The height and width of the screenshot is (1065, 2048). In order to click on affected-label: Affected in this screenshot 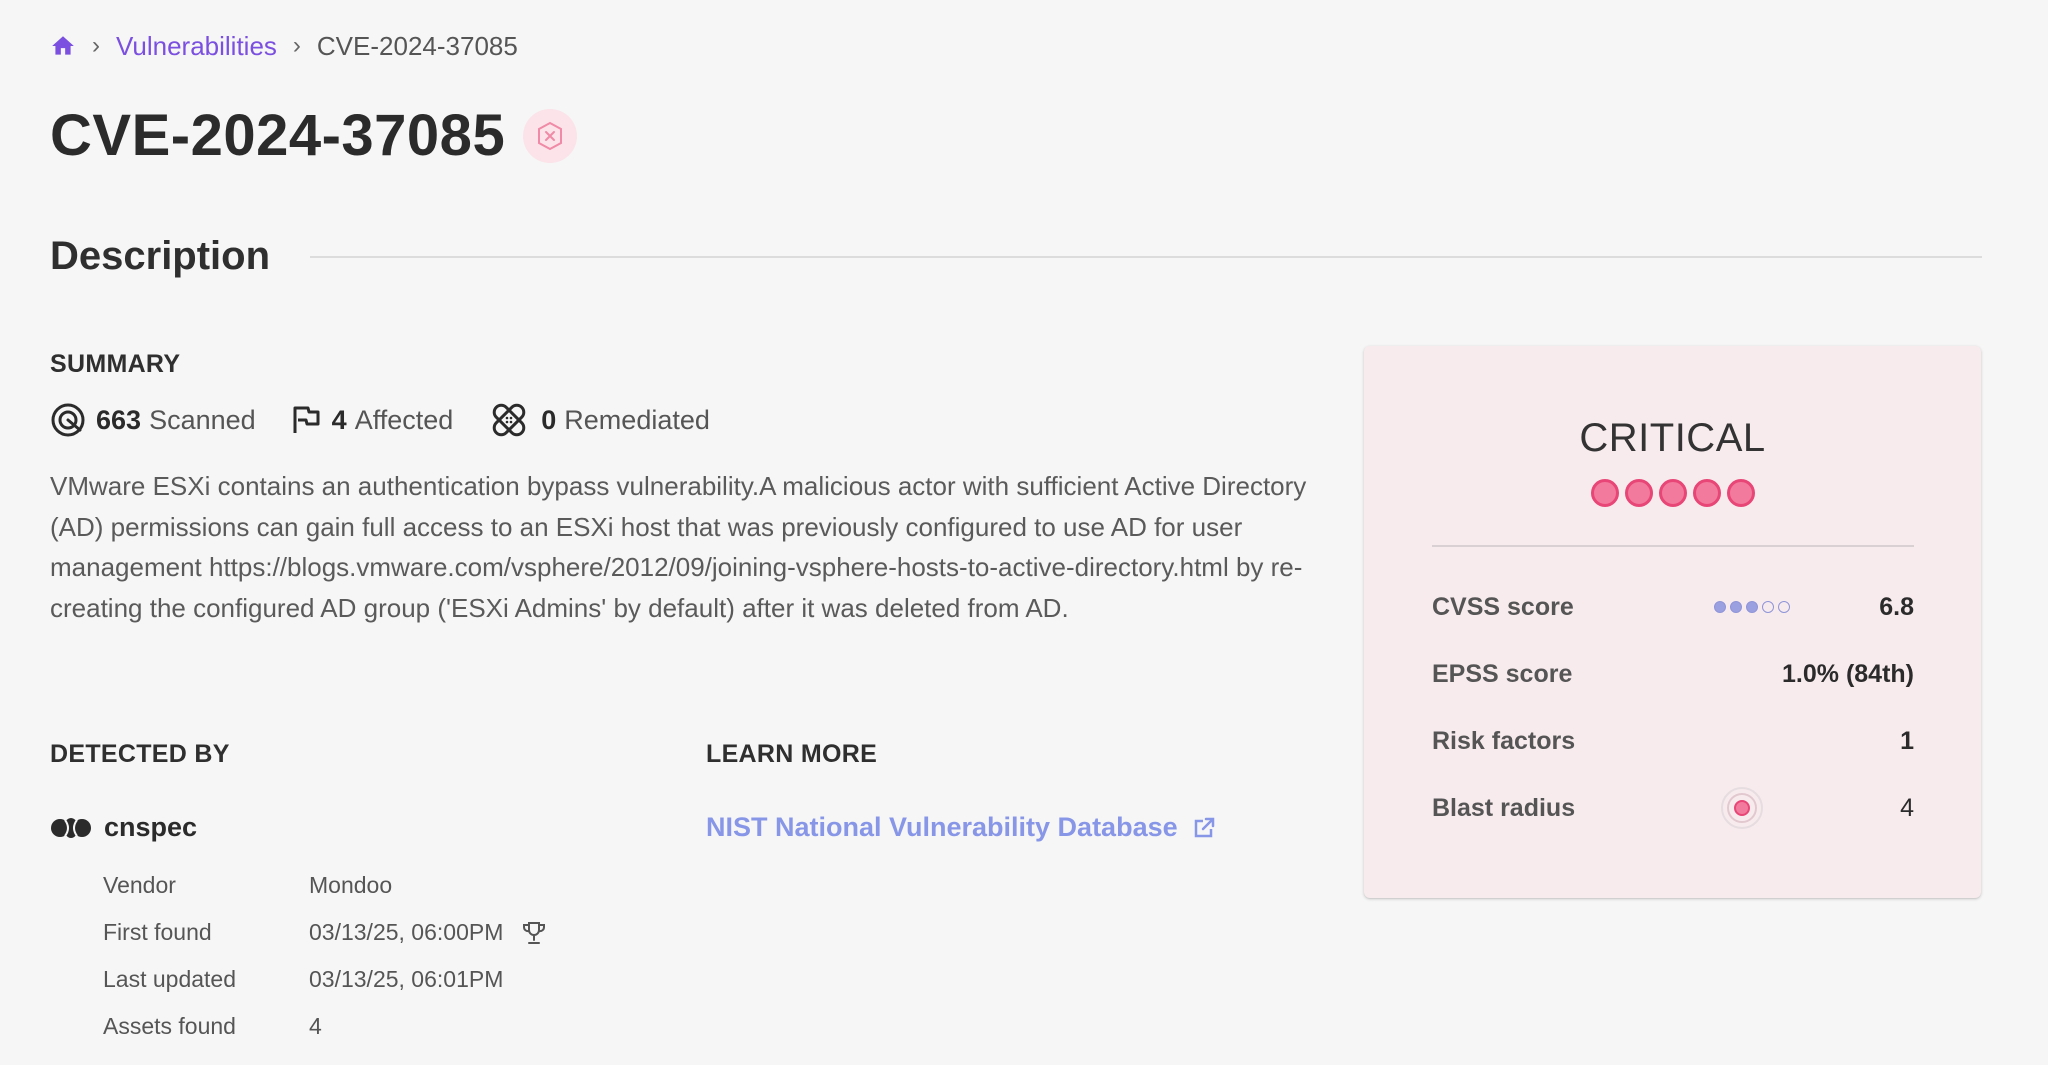, I will do `click(404, 419)`.